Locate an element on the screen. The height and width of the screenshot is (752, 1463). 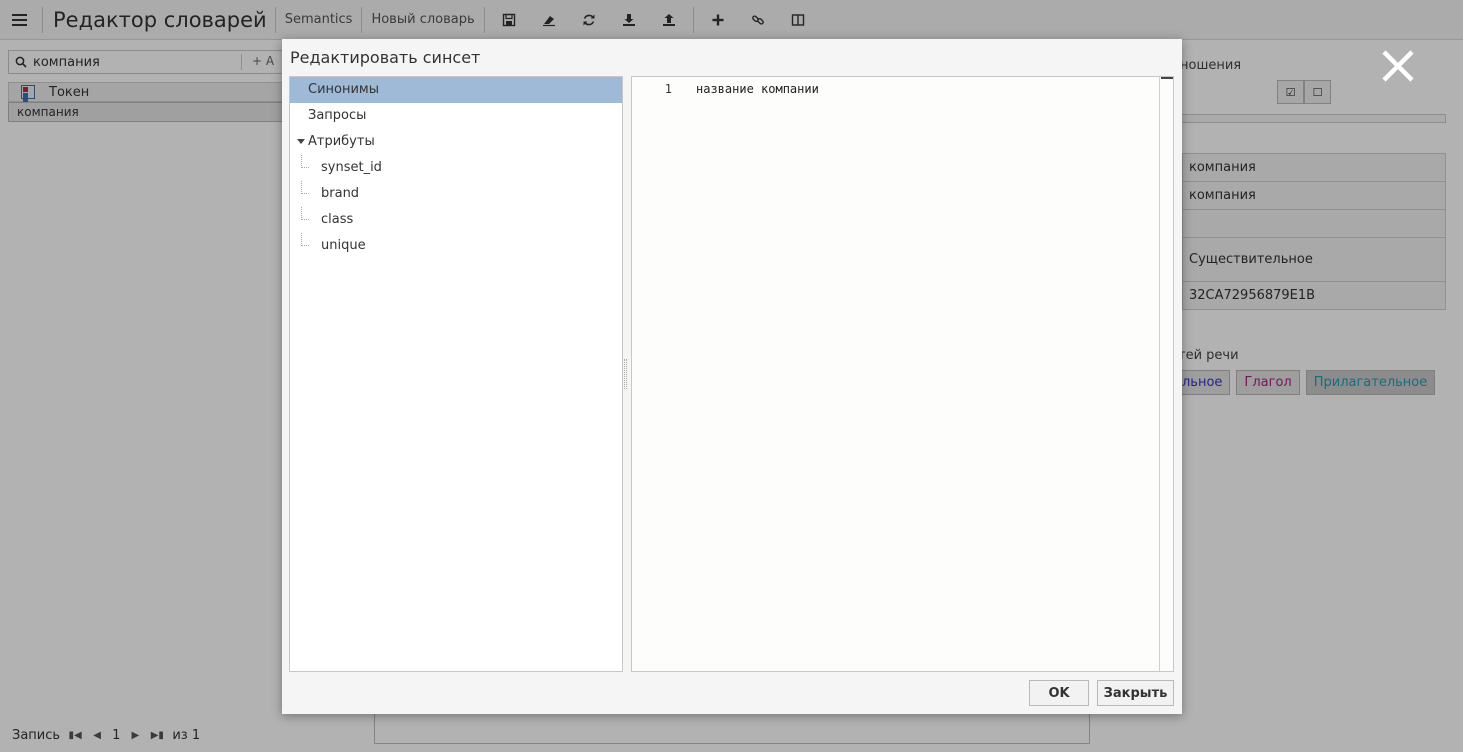
editor-line: 1 название компании is located at coordinates (892, 89).